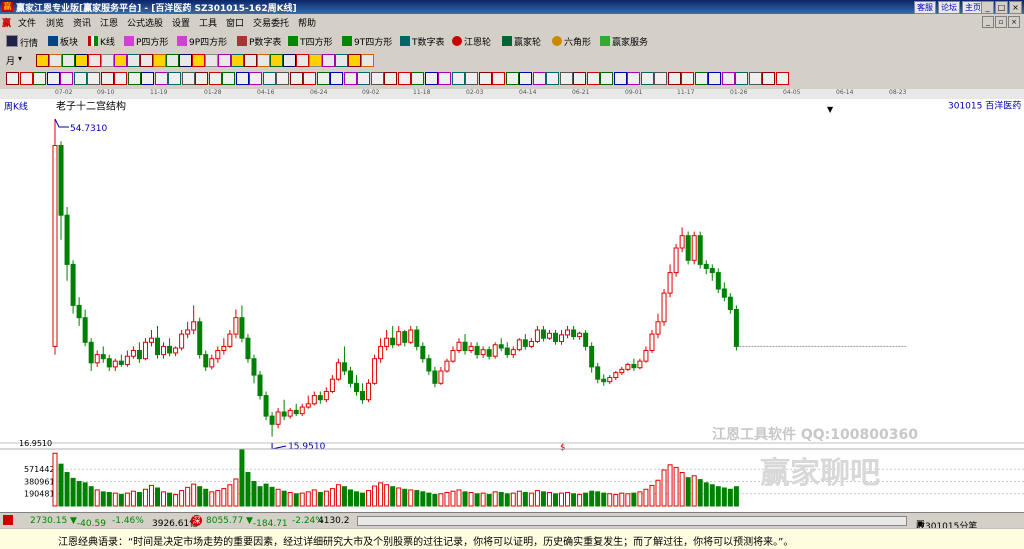 The width and height of the screenshot is (1024, 549). Describe the element at coordinates (367, 41) in the screenshot. I see `tb-9t-square: 9T四方形` at that location.